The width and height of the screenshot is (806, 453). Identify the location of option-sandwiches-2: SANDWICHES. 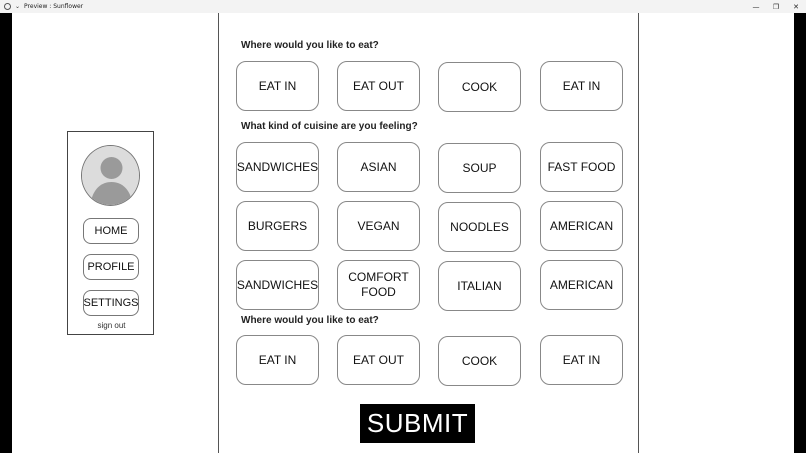
(277, 285).